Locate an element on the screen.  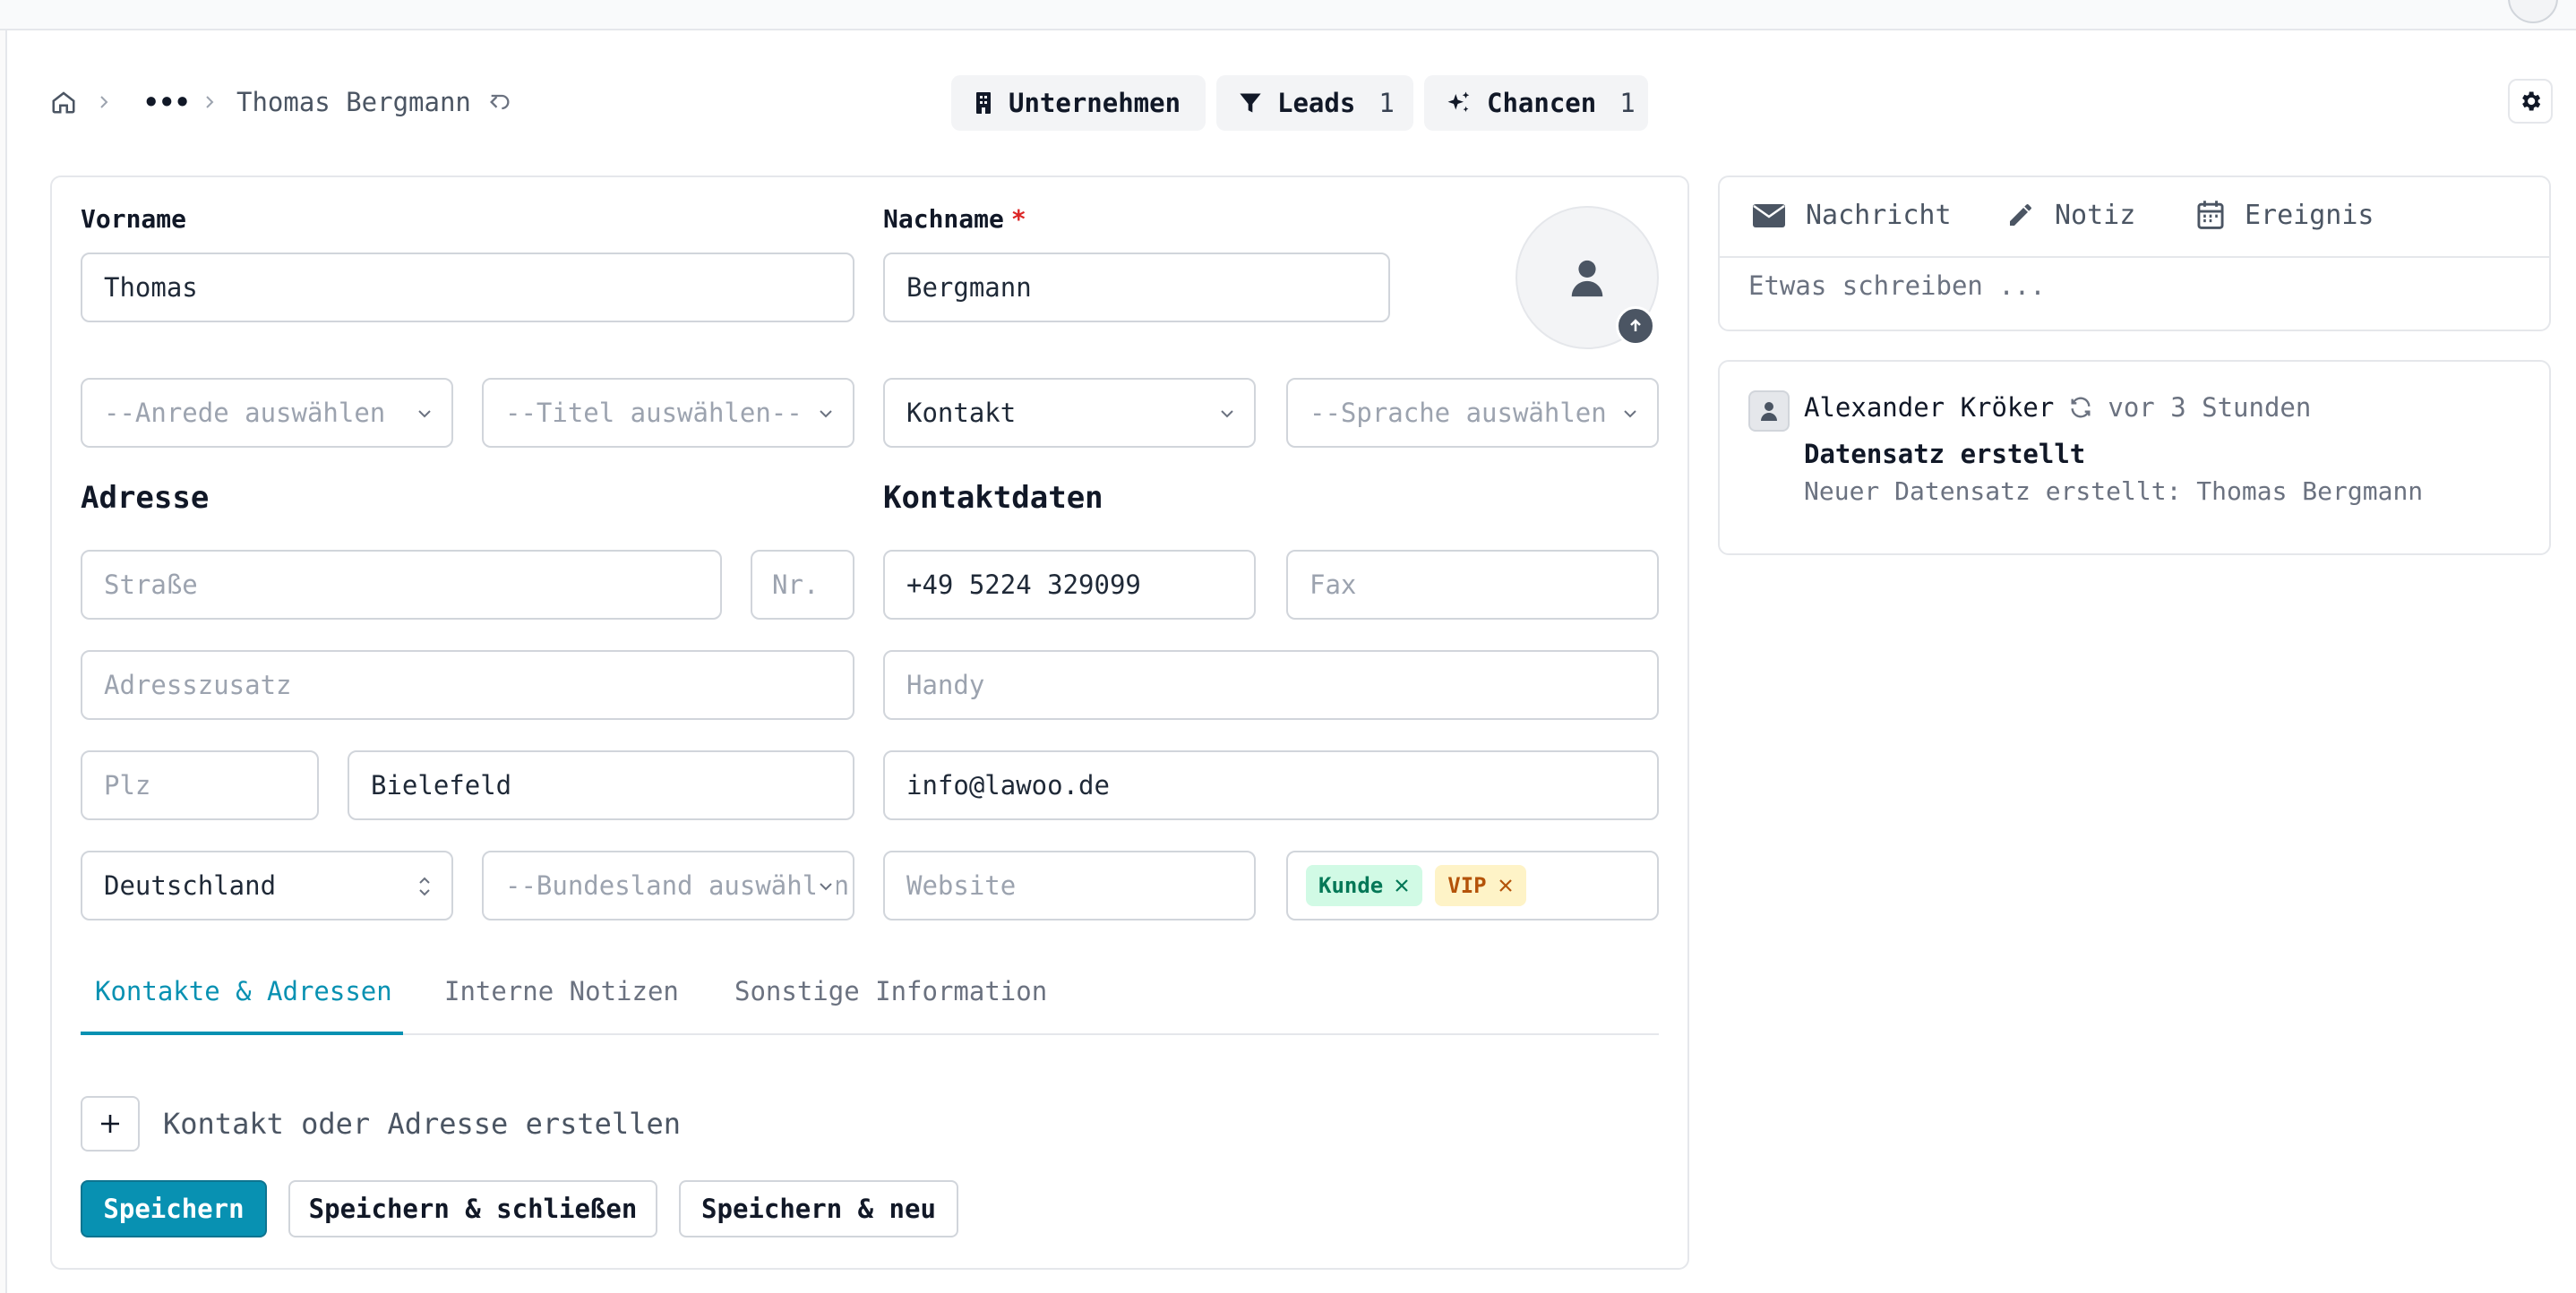
pencil-icon is located at coordinates (2020, 215).